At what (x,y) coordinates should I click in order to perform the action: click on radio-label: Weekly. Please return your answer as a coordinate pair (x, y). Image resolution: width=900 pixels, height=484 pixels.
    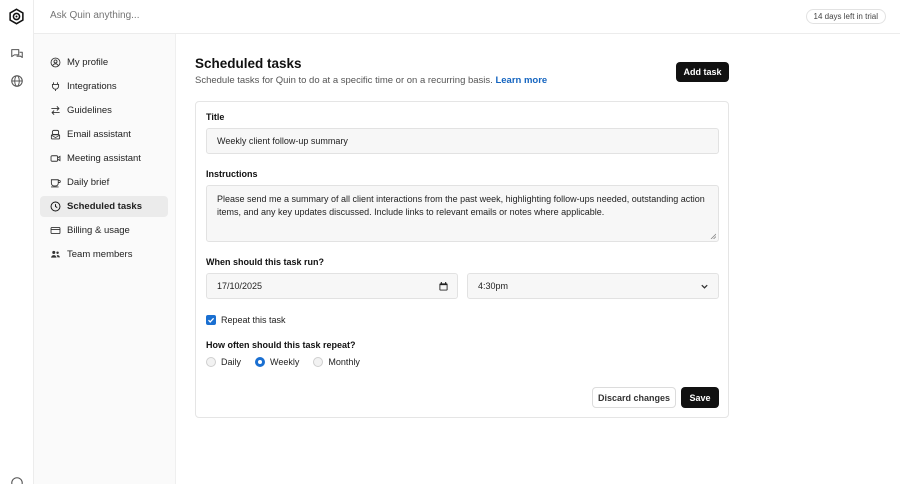
    Looking at the image, I should click on (285, 362).